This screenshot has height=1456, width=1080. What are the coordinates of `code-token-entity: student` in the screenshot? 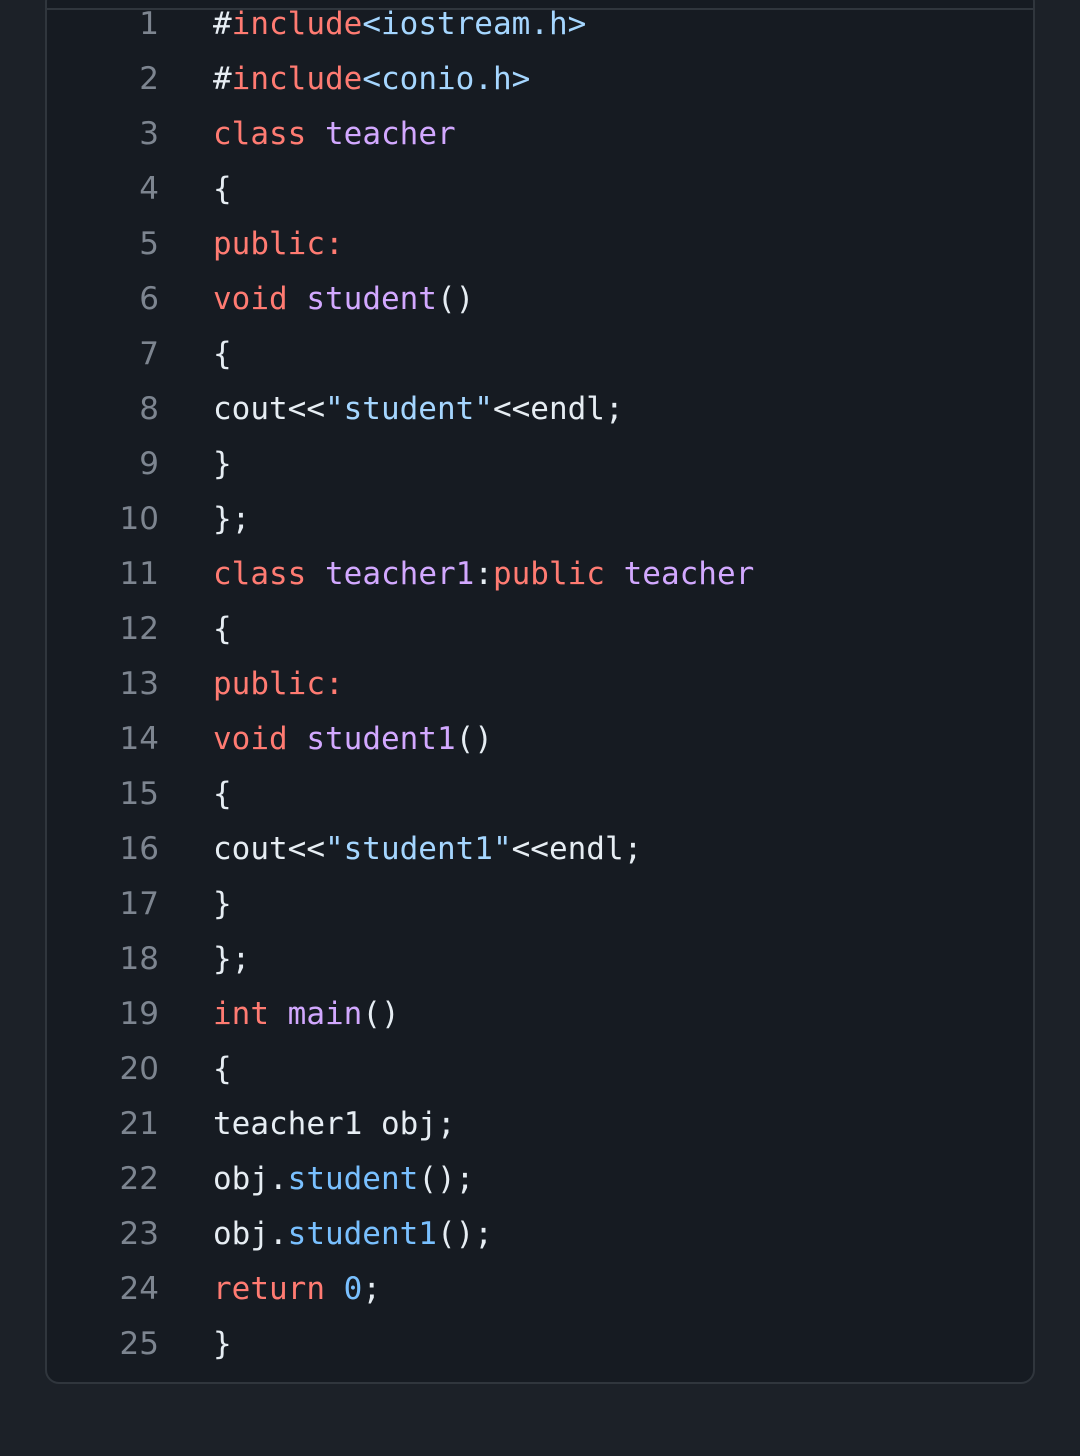 It's located at (371, 299).